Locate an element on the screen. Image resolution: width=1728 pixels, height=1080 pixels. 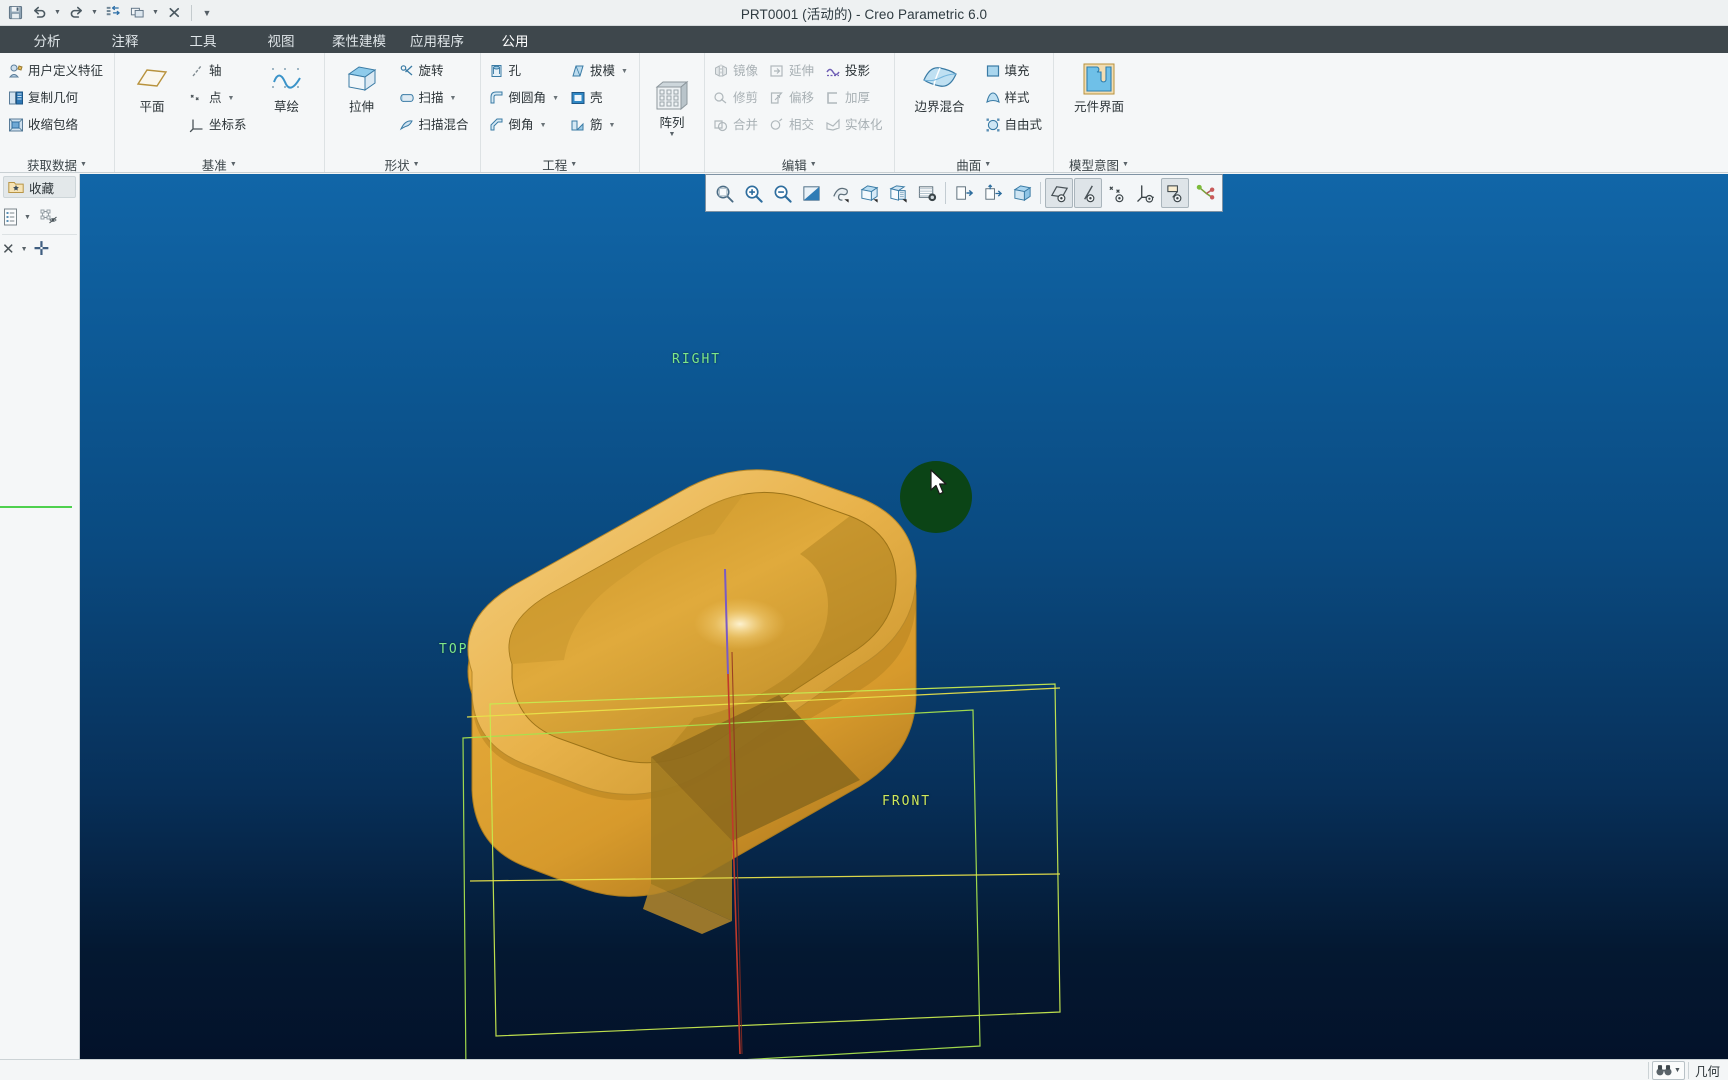
component-interface-button: 元件界面 is located at coordinates (1099, 86).